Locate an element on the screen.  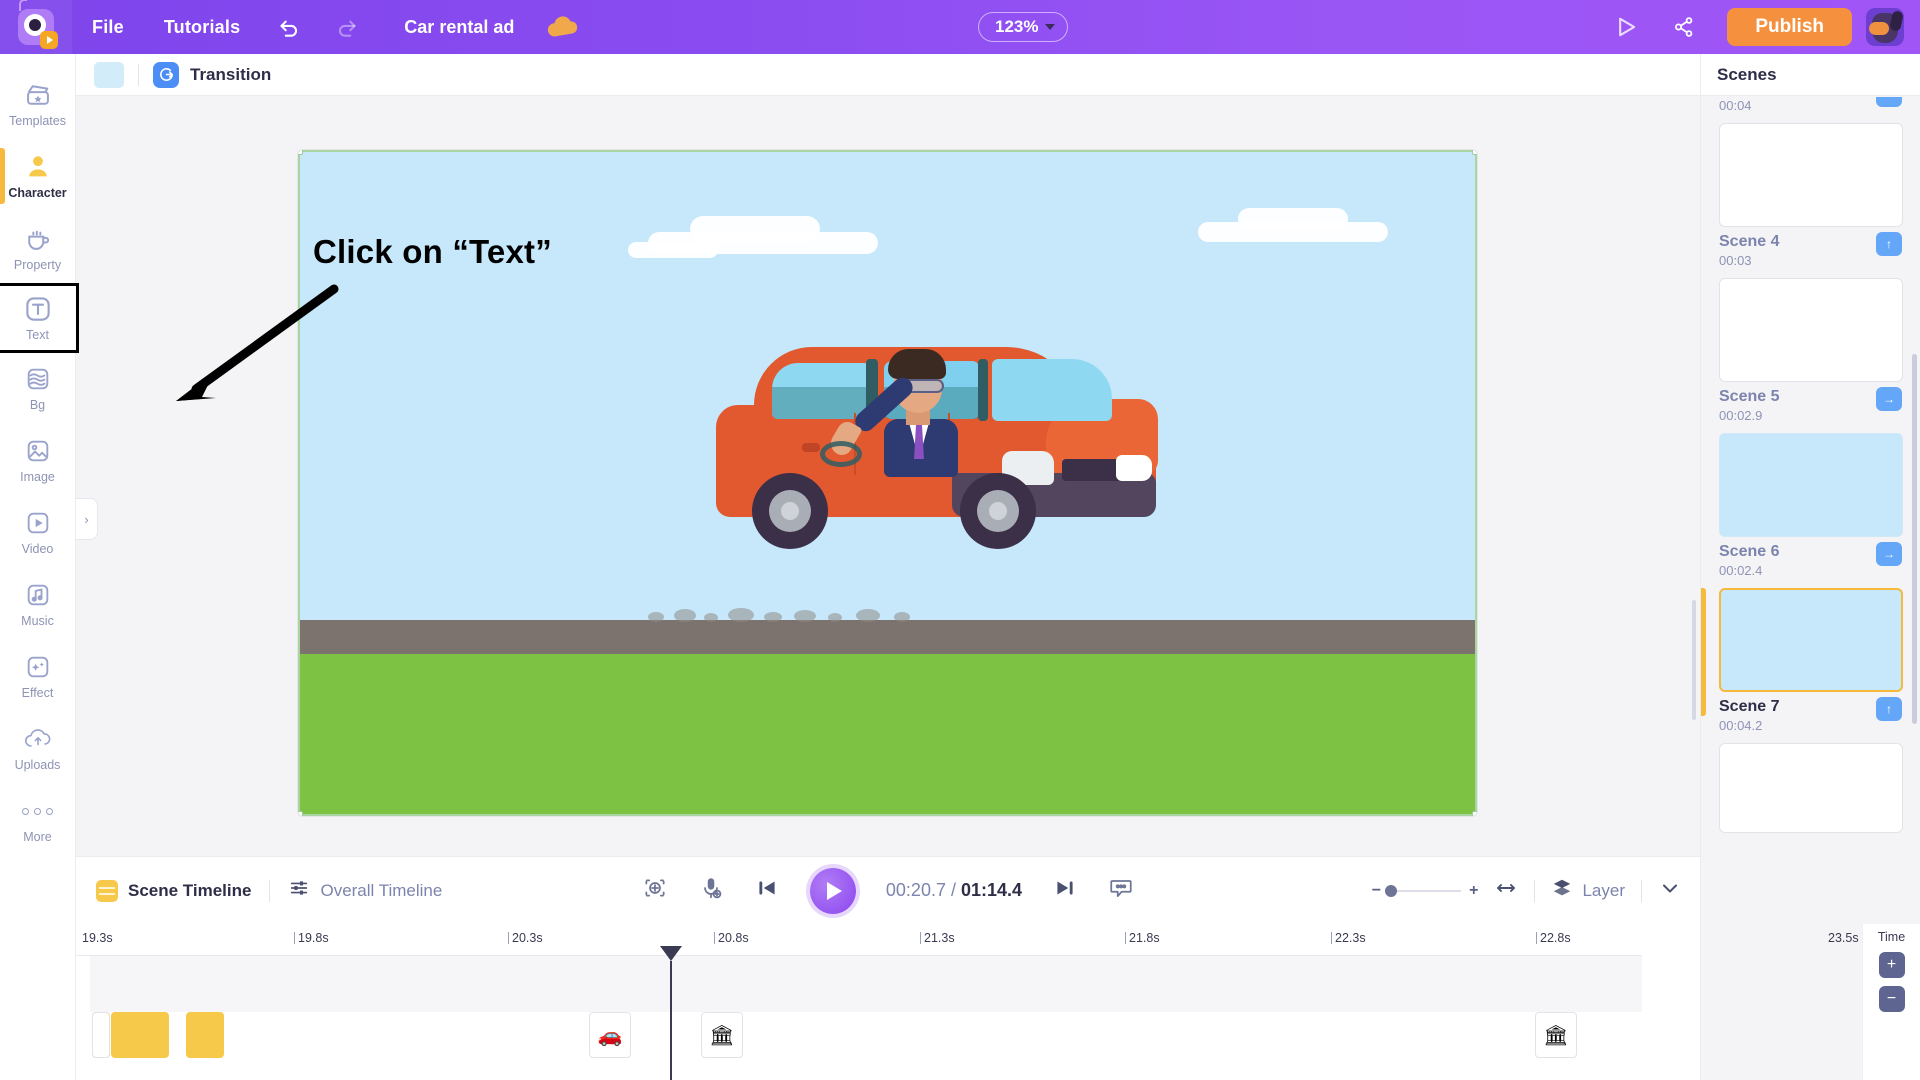
scene-card: Scene 4 00:03 ↑ is located at coordinates (1810, 195).